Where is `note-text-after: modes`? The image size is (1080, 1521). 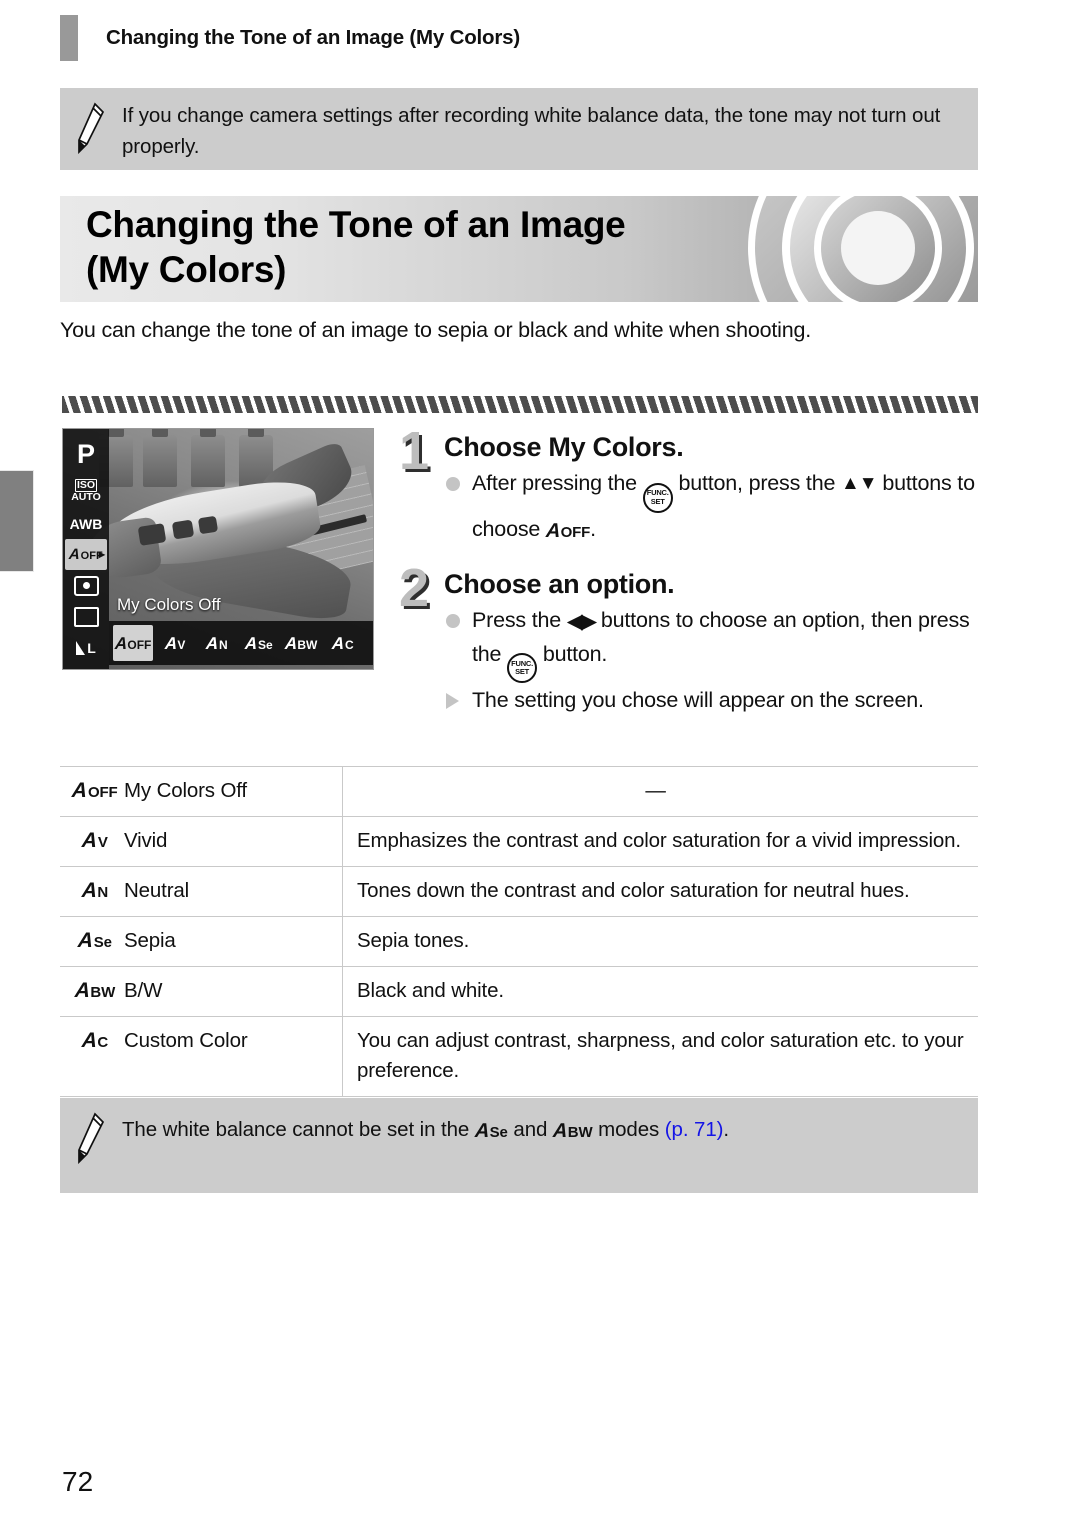 note-text-after: modes is located at coordinates (628, 1129).